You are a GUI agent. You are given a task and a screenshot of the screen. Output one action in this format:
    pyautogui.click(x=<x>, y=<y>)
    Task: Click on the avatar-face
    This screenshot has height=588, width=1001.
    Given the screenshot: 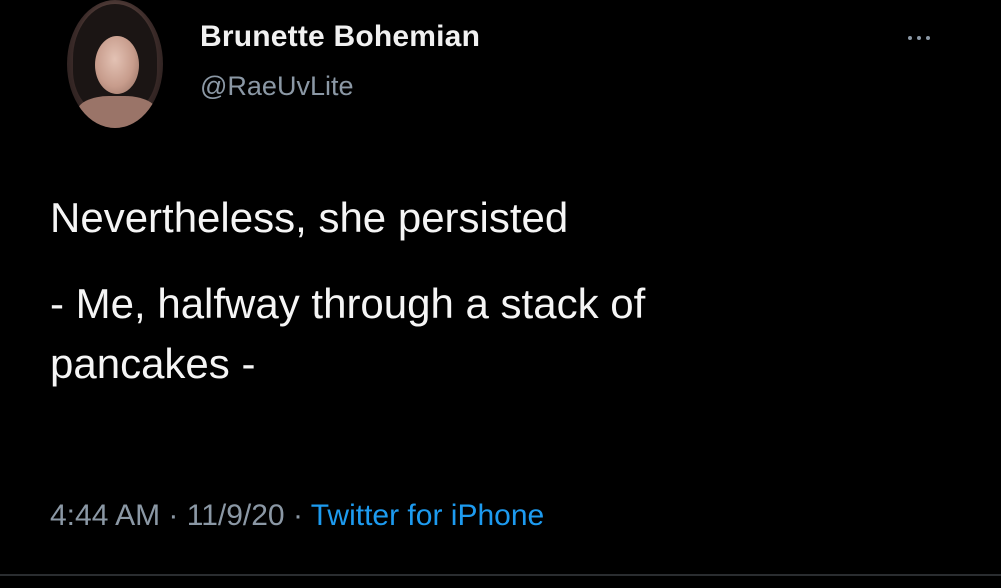 What is the action you would take?
    pyautogui.click(x=117, y=65)
    